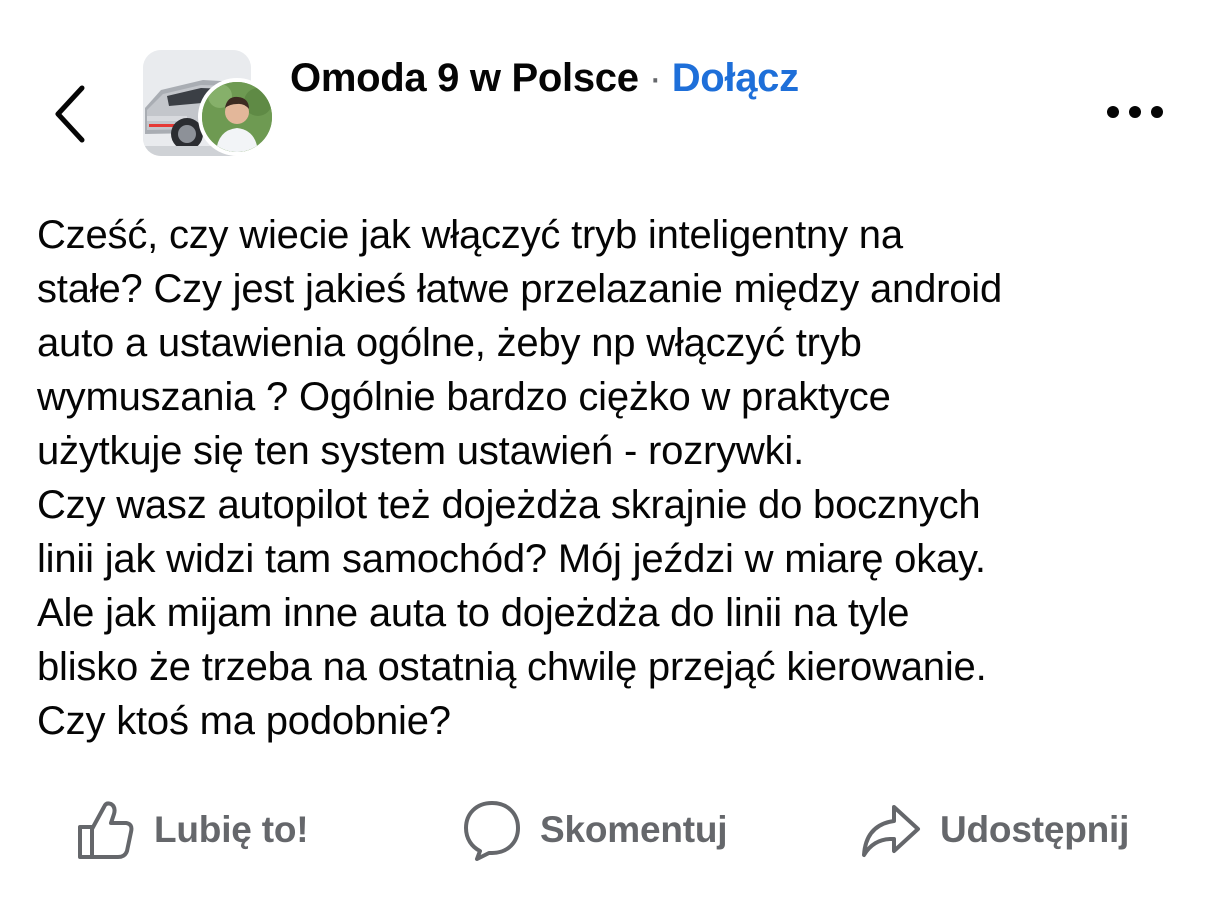  I want to click on like-button: Lubię to!, so click(192, 830).